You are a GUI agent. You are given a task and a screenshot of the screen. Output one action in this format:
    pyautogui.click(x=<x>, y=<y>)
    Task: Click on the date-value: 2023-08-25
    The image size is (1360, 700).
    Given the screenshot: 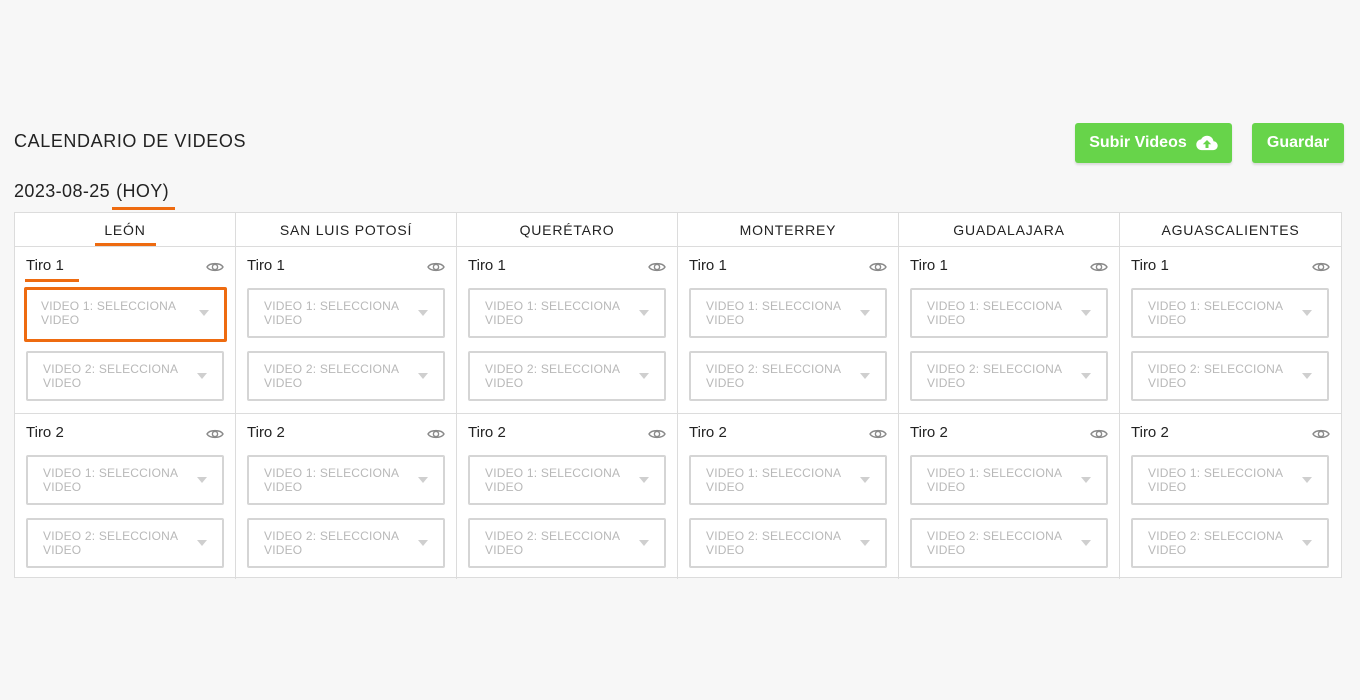 What is the action you would take?
    pyautogui.click(x=62, y=191)
    